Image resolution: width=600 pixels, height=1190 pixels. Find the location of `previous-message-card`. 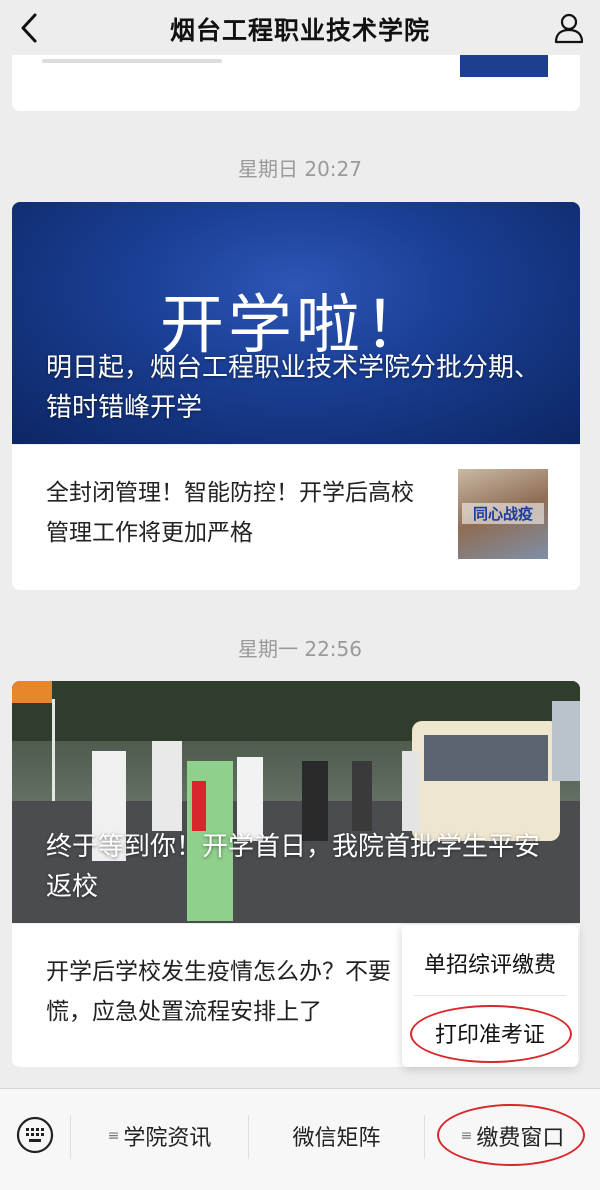

previous-message-card is located at coordinates (296, 83).